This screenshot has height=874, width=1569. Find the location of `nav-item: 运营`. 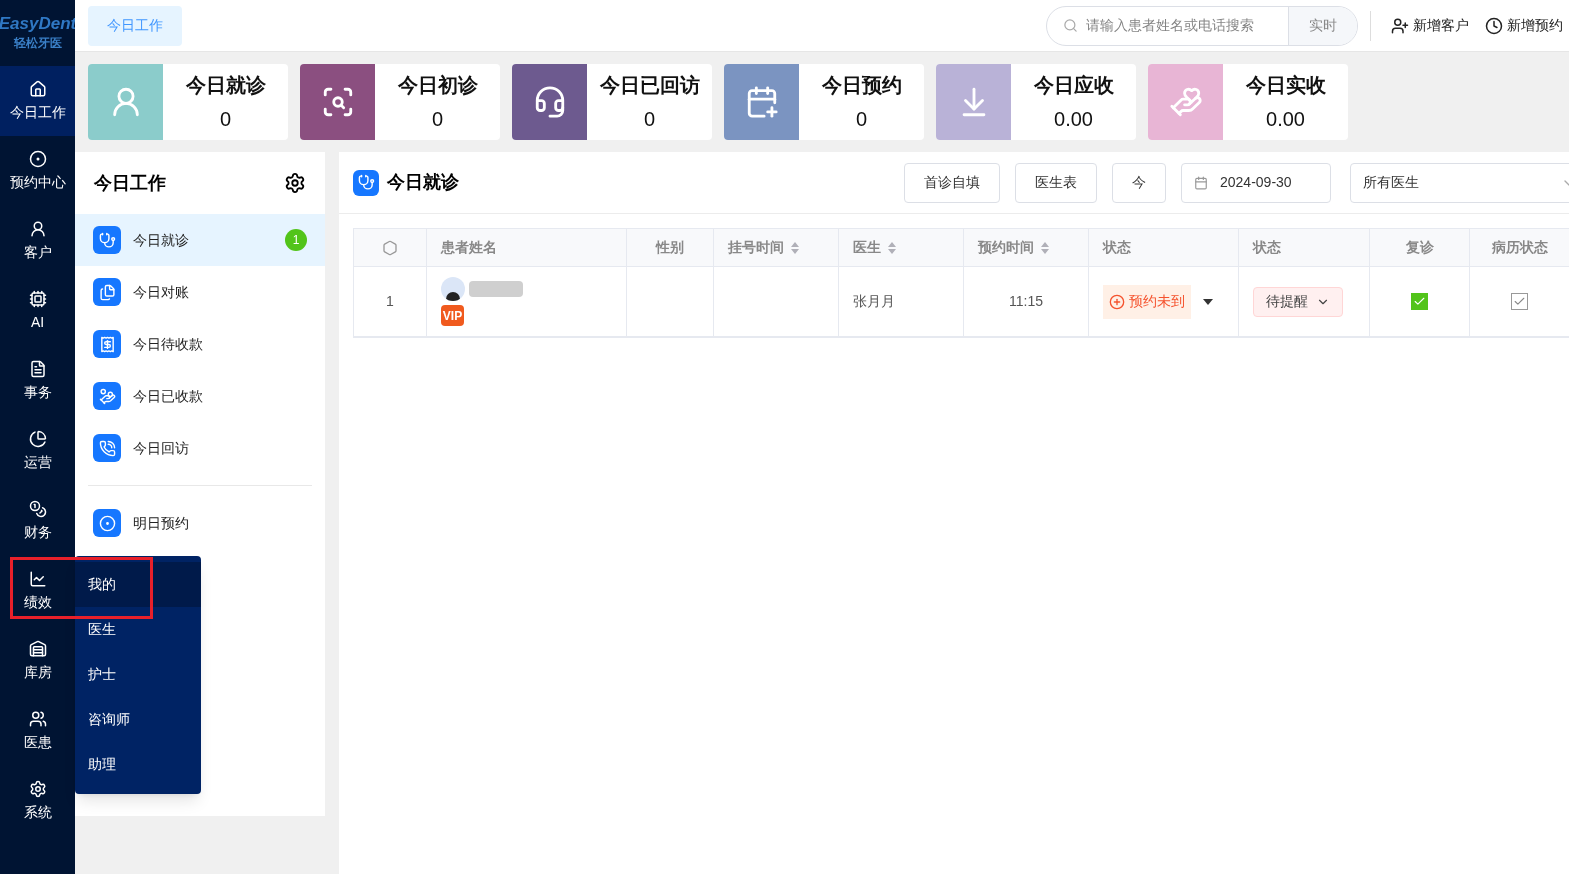

nav-item: 运营 is located at coordinates (37, 451).